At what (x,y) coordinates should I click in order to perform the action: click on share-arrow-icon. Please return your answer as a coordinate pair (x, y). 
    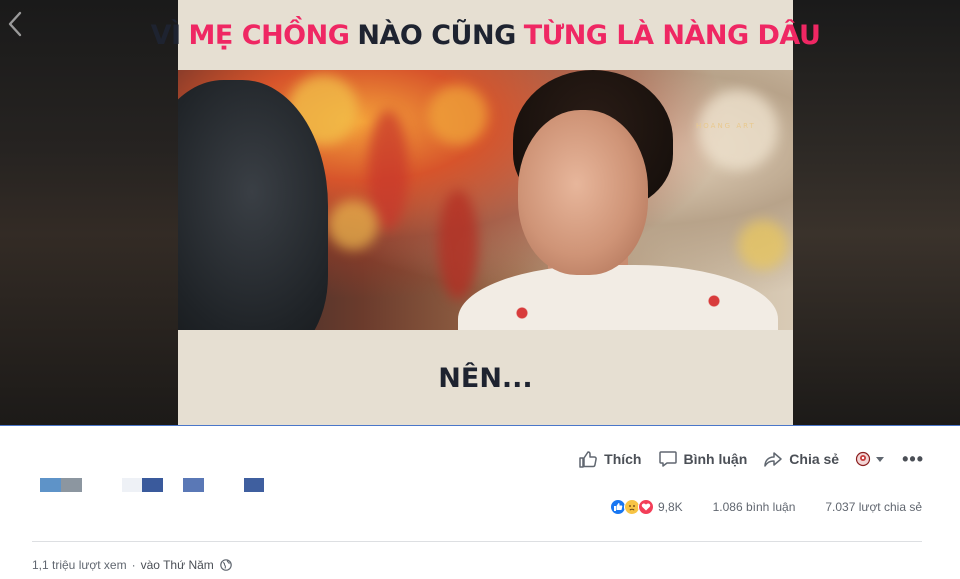
    Looking at the image, I should click on (773, 459).